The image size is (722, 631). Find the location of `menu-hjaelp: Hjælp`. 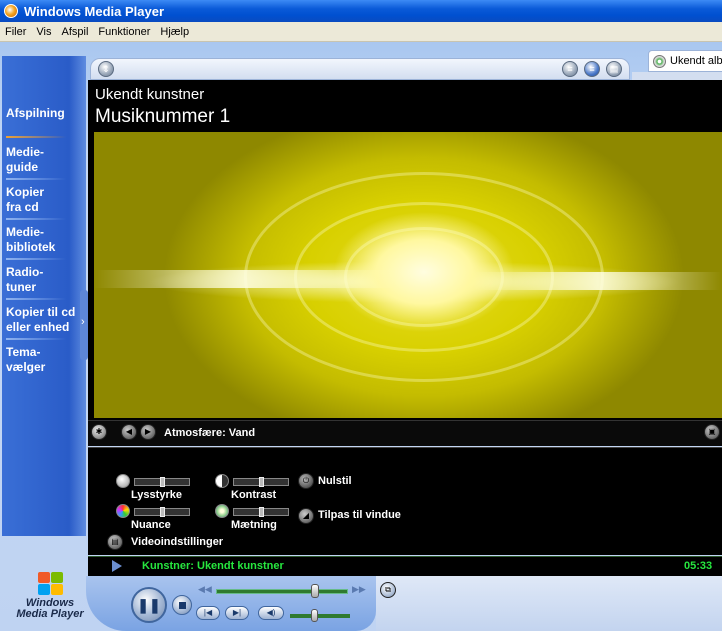

menu-hjaelp: Hjælp is located at coordinates (174, 32).